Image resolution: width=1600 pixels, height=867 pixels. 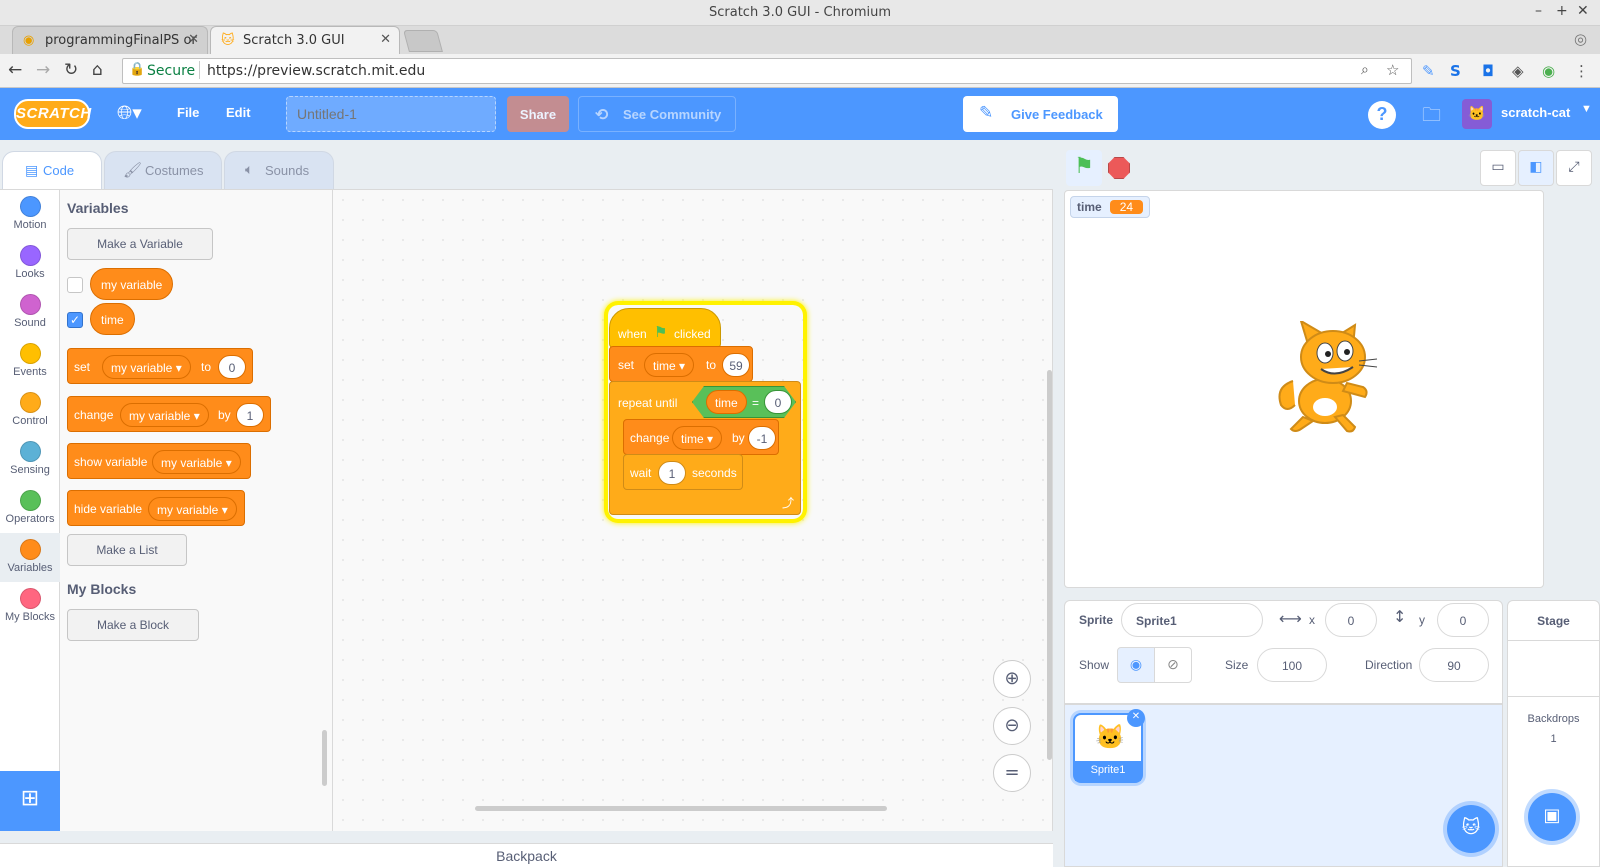 What do you see at coordinates (1428, 71) in the screenshot?
I see `extension-feather-icon: ✎` at bounding box center [1428, 71].